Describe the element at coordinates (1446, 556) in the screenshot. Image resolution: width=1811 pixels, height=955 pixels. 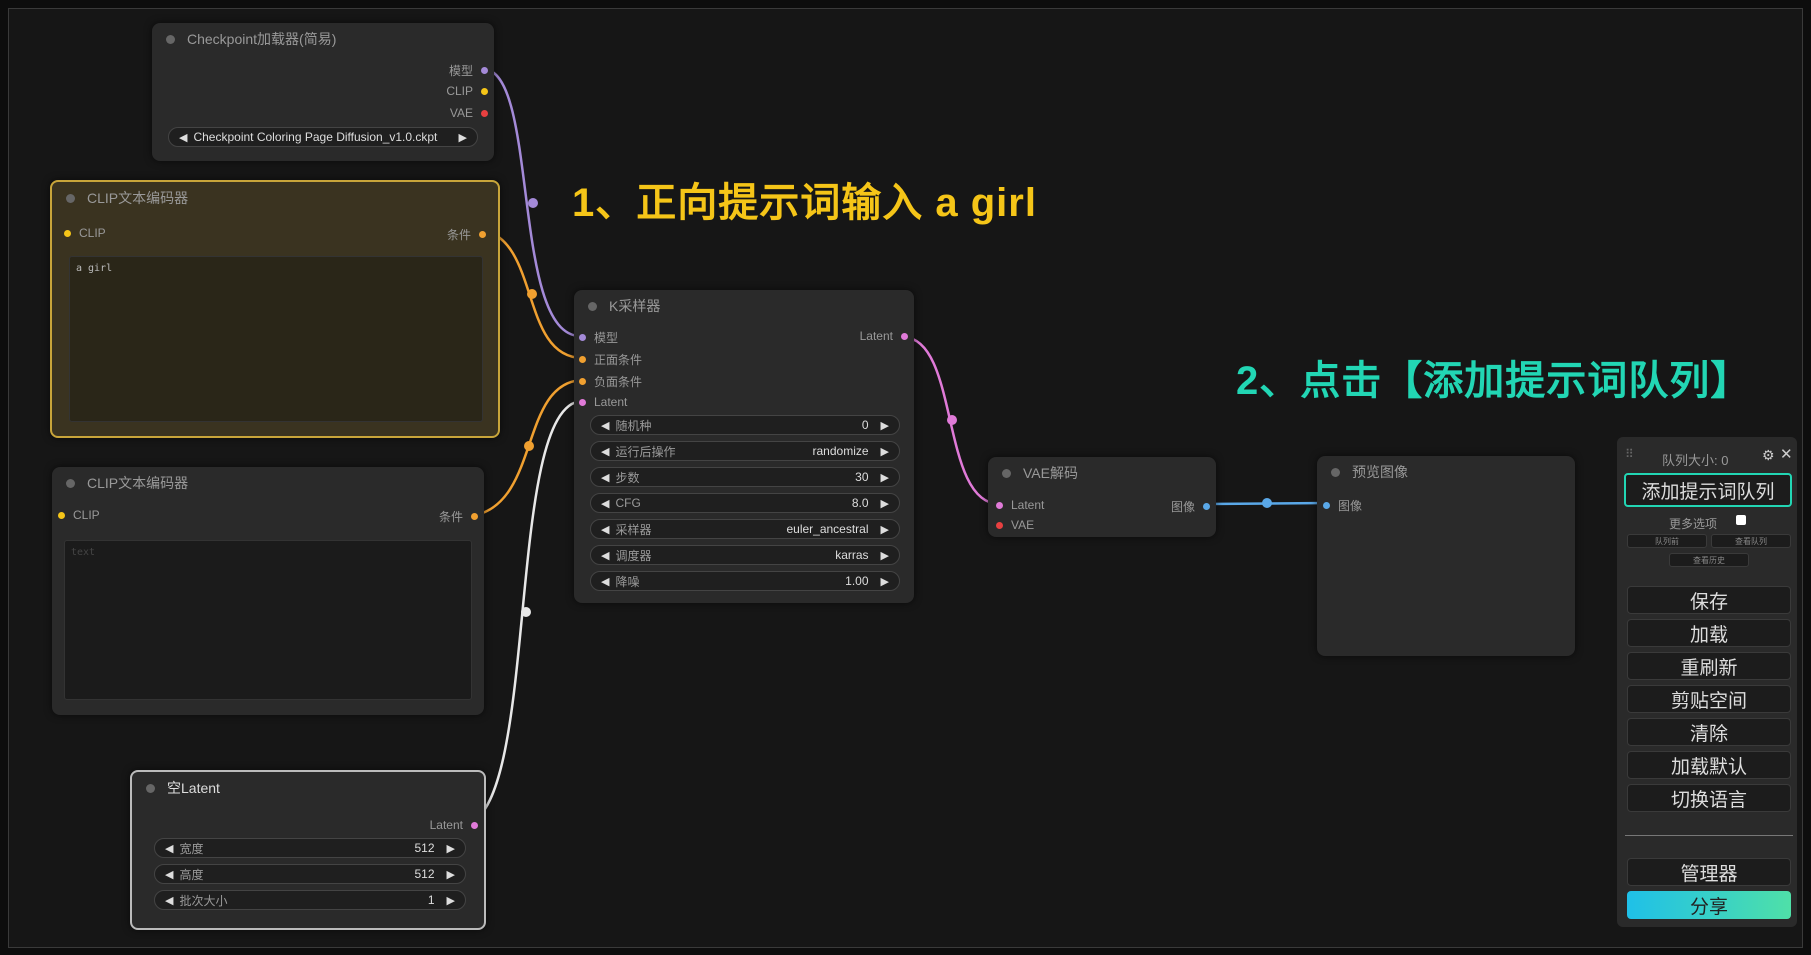
I see `preview-image-node: 预览图像 图像` at that location.